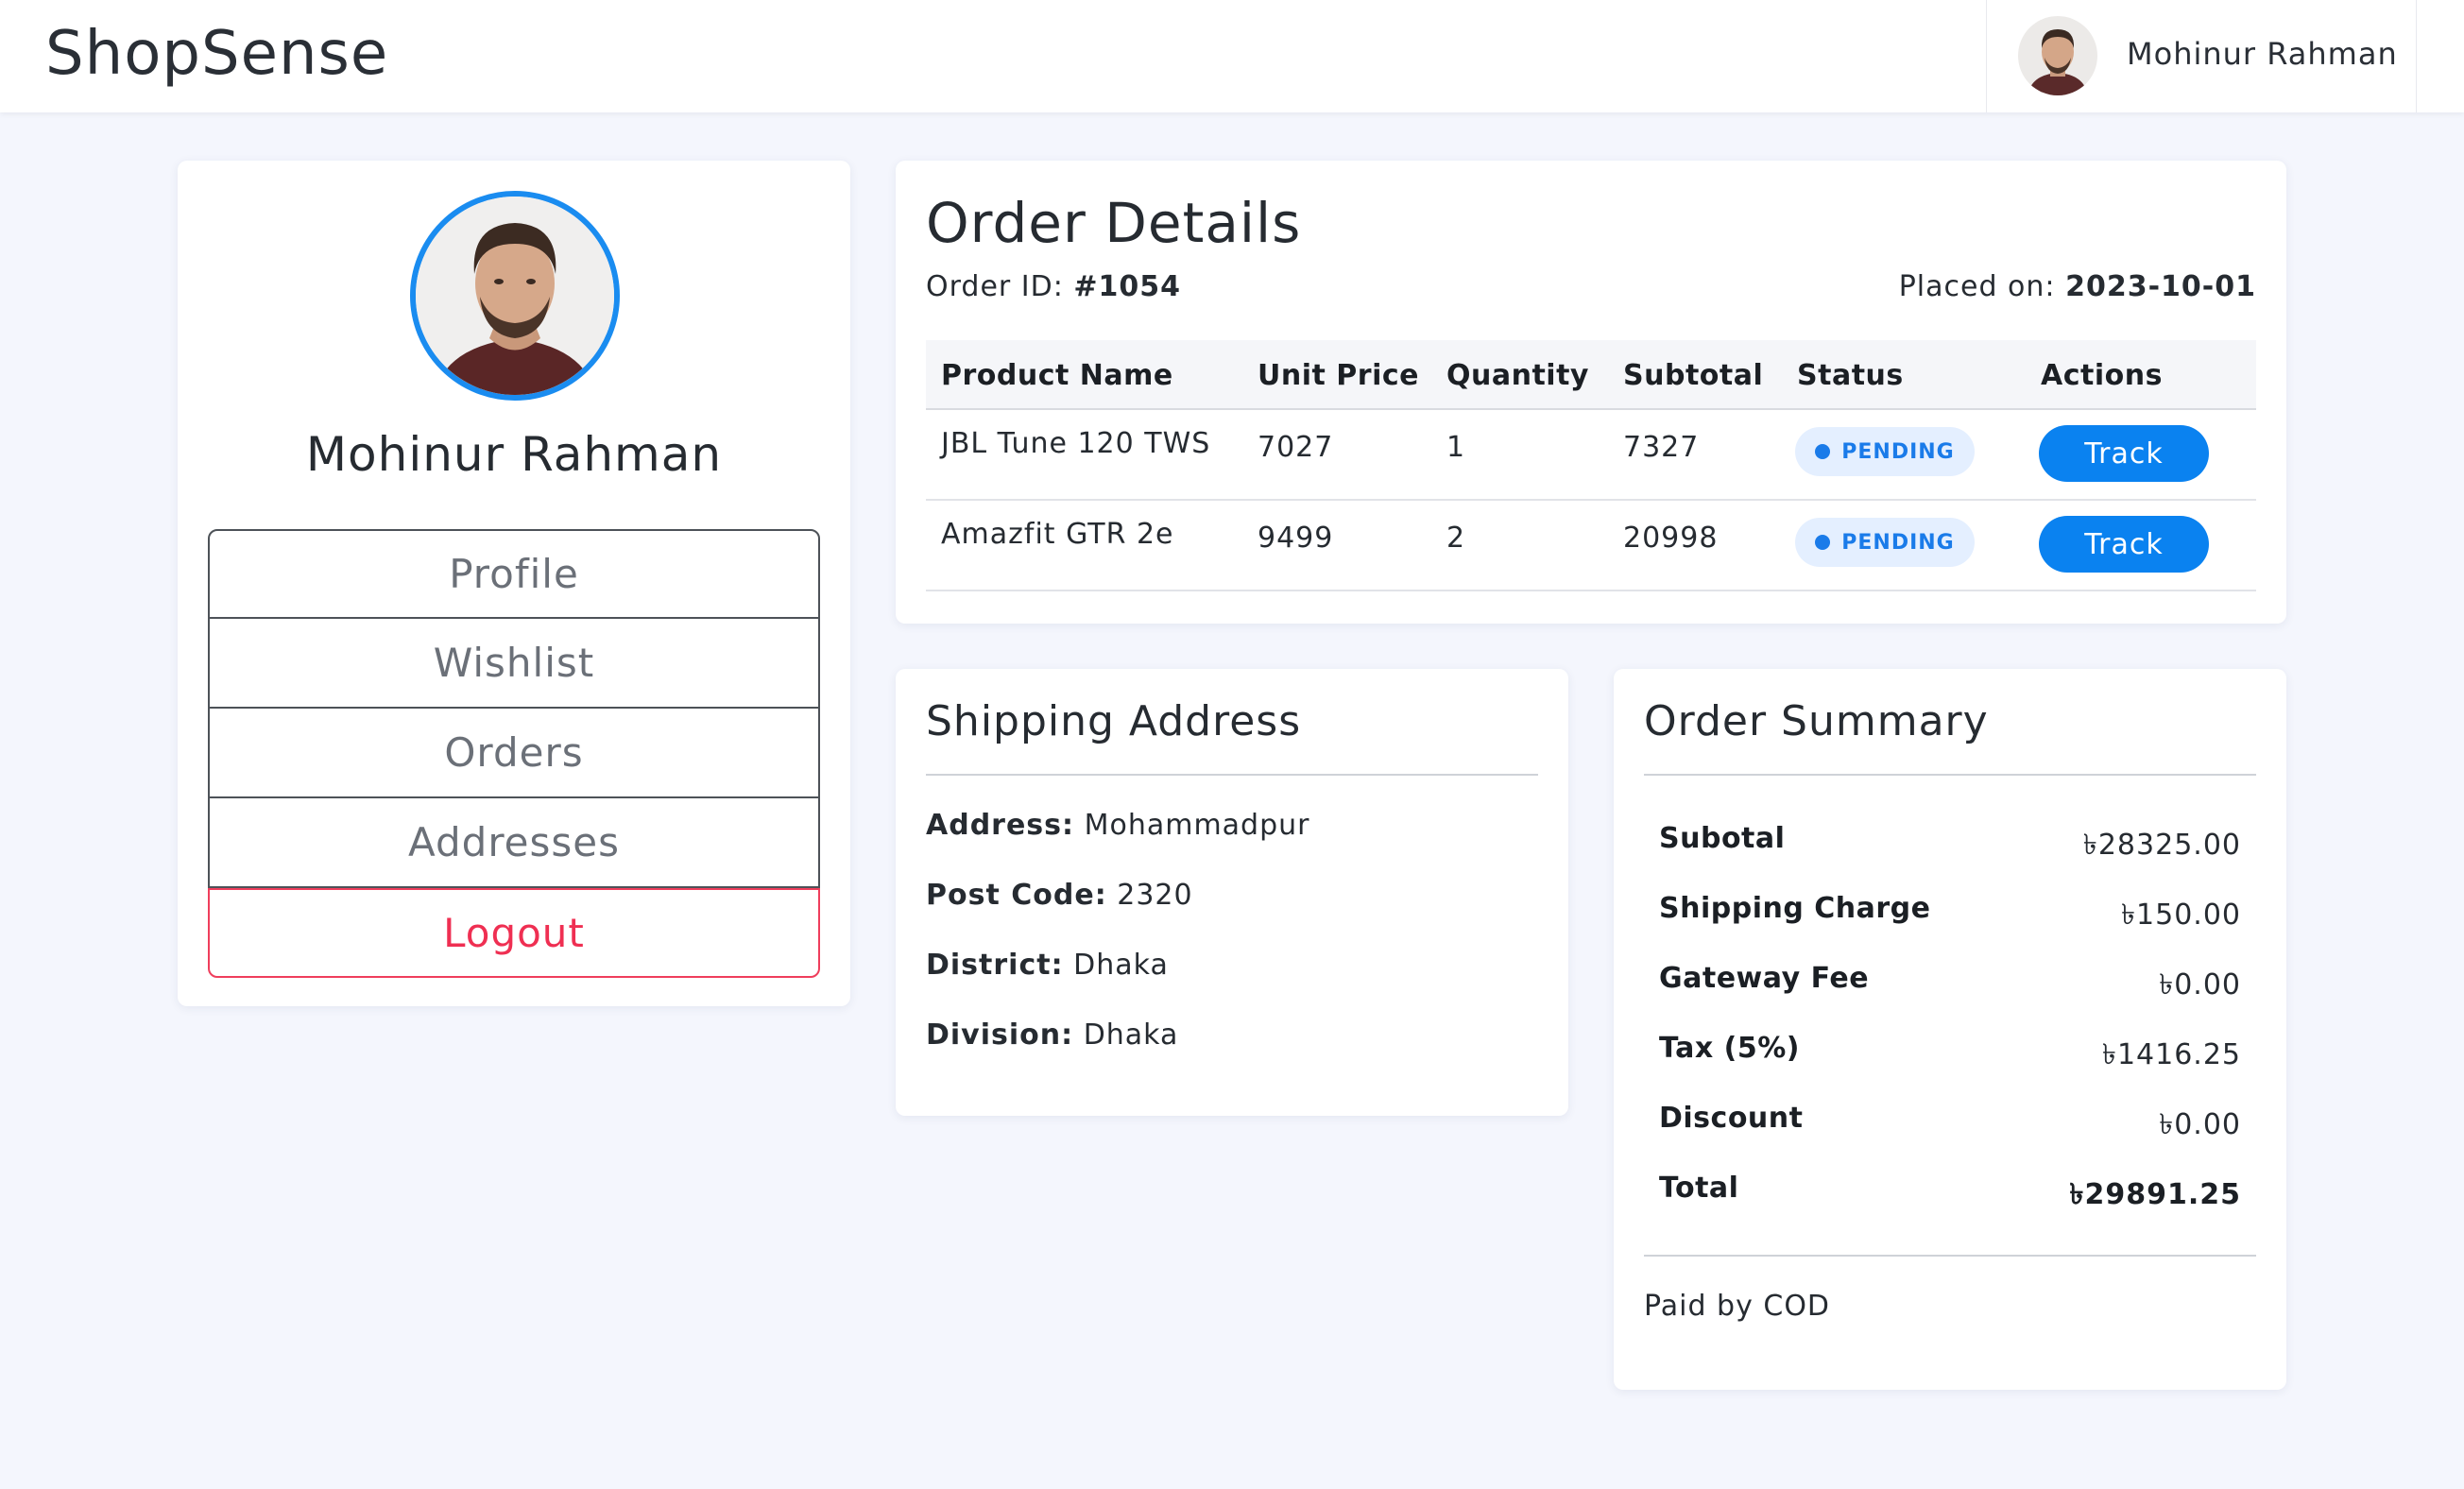 The image size is (2464, 1489). I want to click on postcode-label: Post Code:, so click(1017, 895).